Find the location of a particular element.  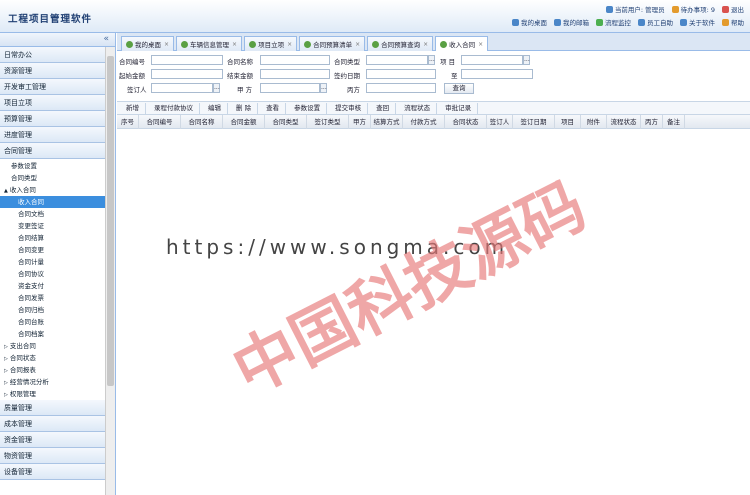

sidebar-section: 日常办公 is located at coordinates (52, 55).